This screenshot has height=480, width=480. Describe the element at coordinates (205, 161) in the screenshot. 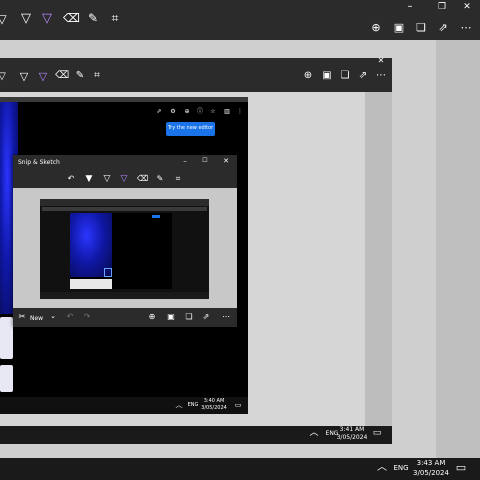

I see `window-maximize-icon: ☐` at that location.